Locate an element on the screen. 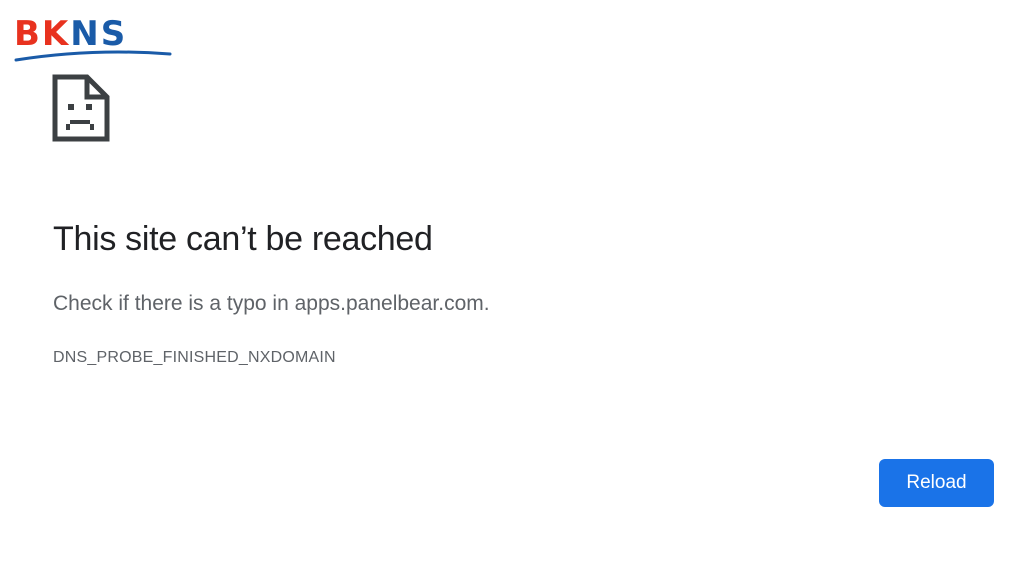  sad-page-icon is located at coordinates (81, 108).